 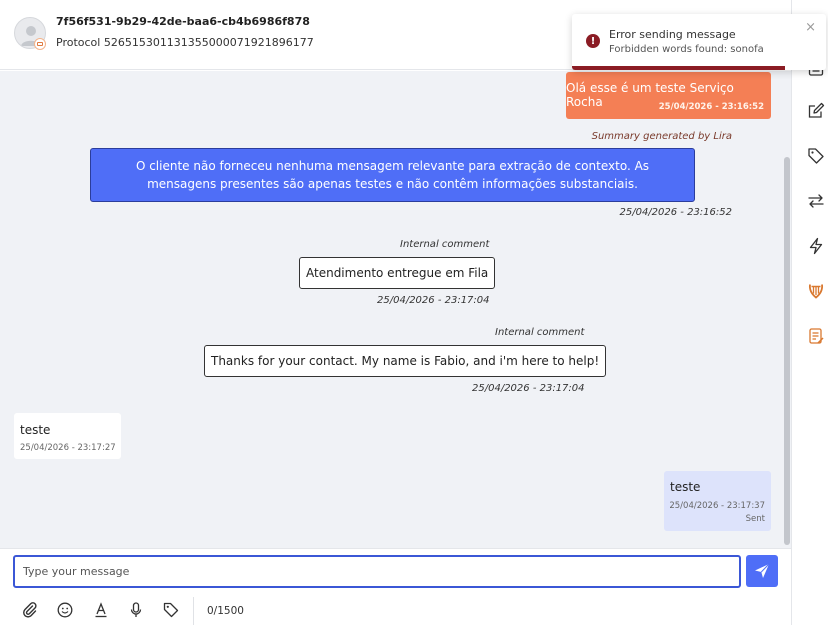 I want to click on channel-badge-icon, so click(x=40, y=44).